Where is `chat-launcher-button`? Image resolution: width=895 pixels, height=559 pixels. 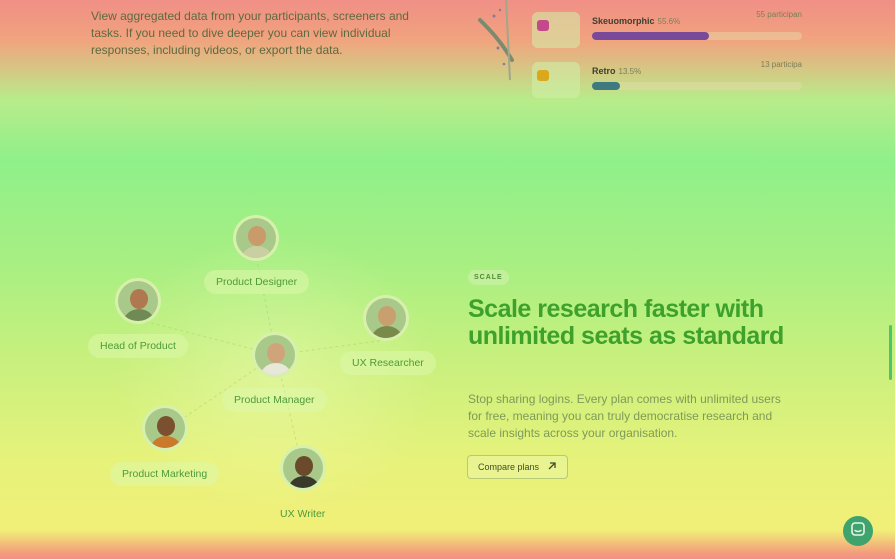 chat-launcher-button is located at coordinates (858, 531).